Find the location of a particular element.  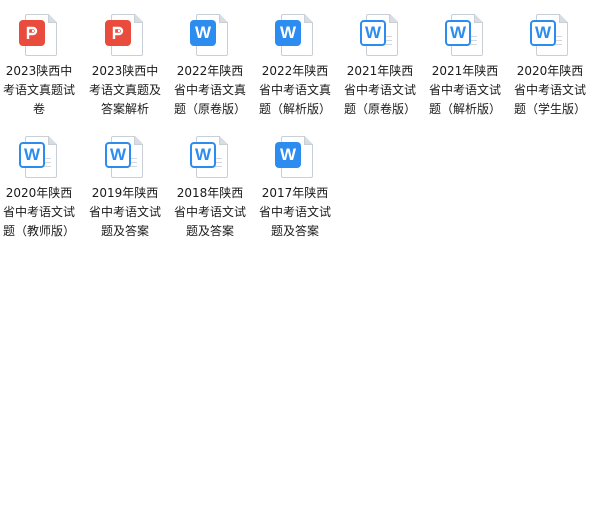

file-name: 2017年陕西省中考语文试题及答案 is located at coordinates (294, 212).